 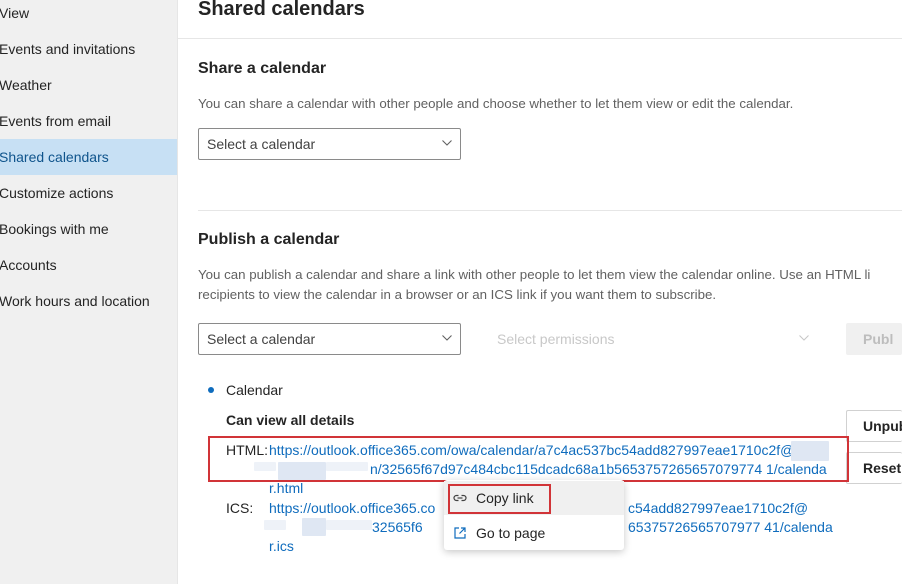 What do you see at coordinates (874, 339) in the screenshot?
I see `publish-button: Publ` at bounding box center [874, 339].